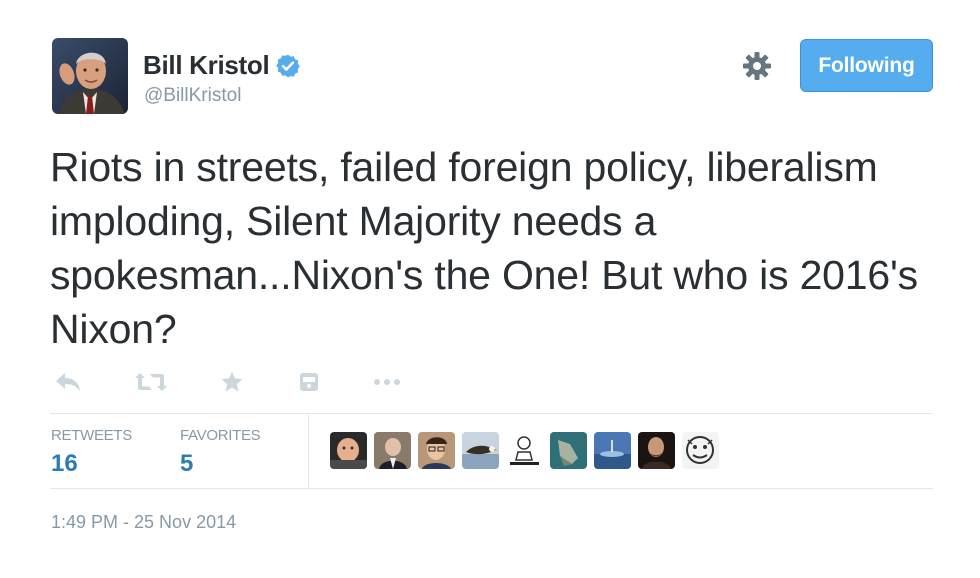 The width and height of the screenshot is (980, 578). Describe the element at coordinates (68, 382) in the screenshot. I see `reply-icon` at that location.